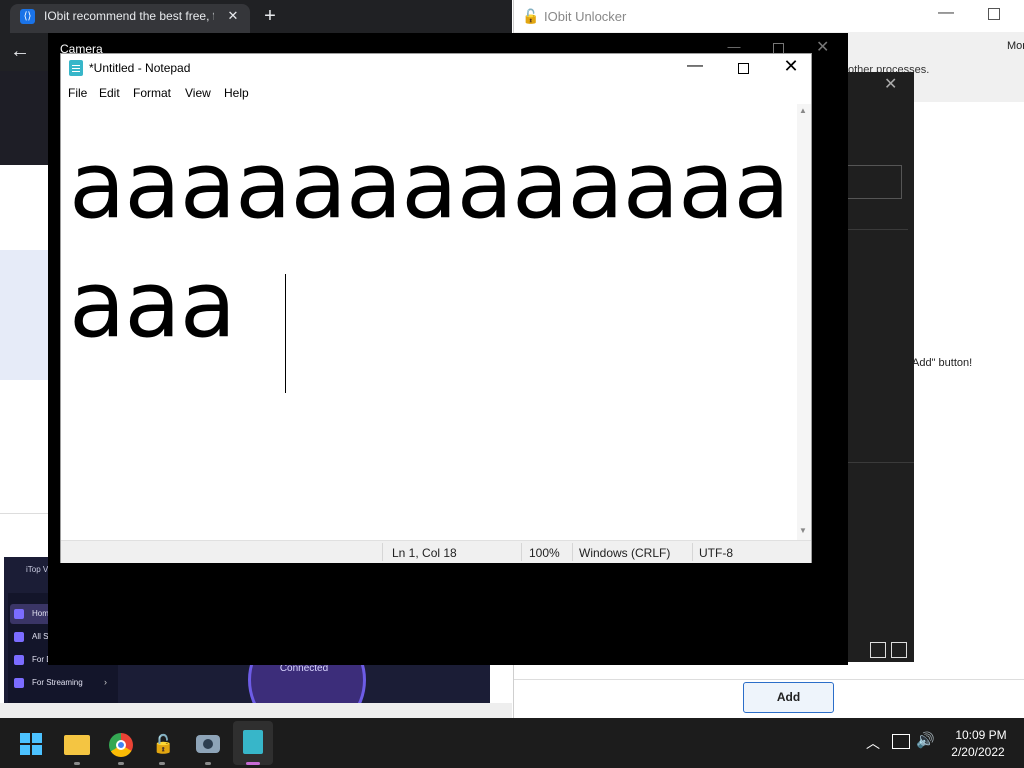 This screenshot has width=1024, height=768. What do you see at coordinates (77, 745) in the screenshot?
I see `file-explorer-icon` at bounding box center [77, 745].